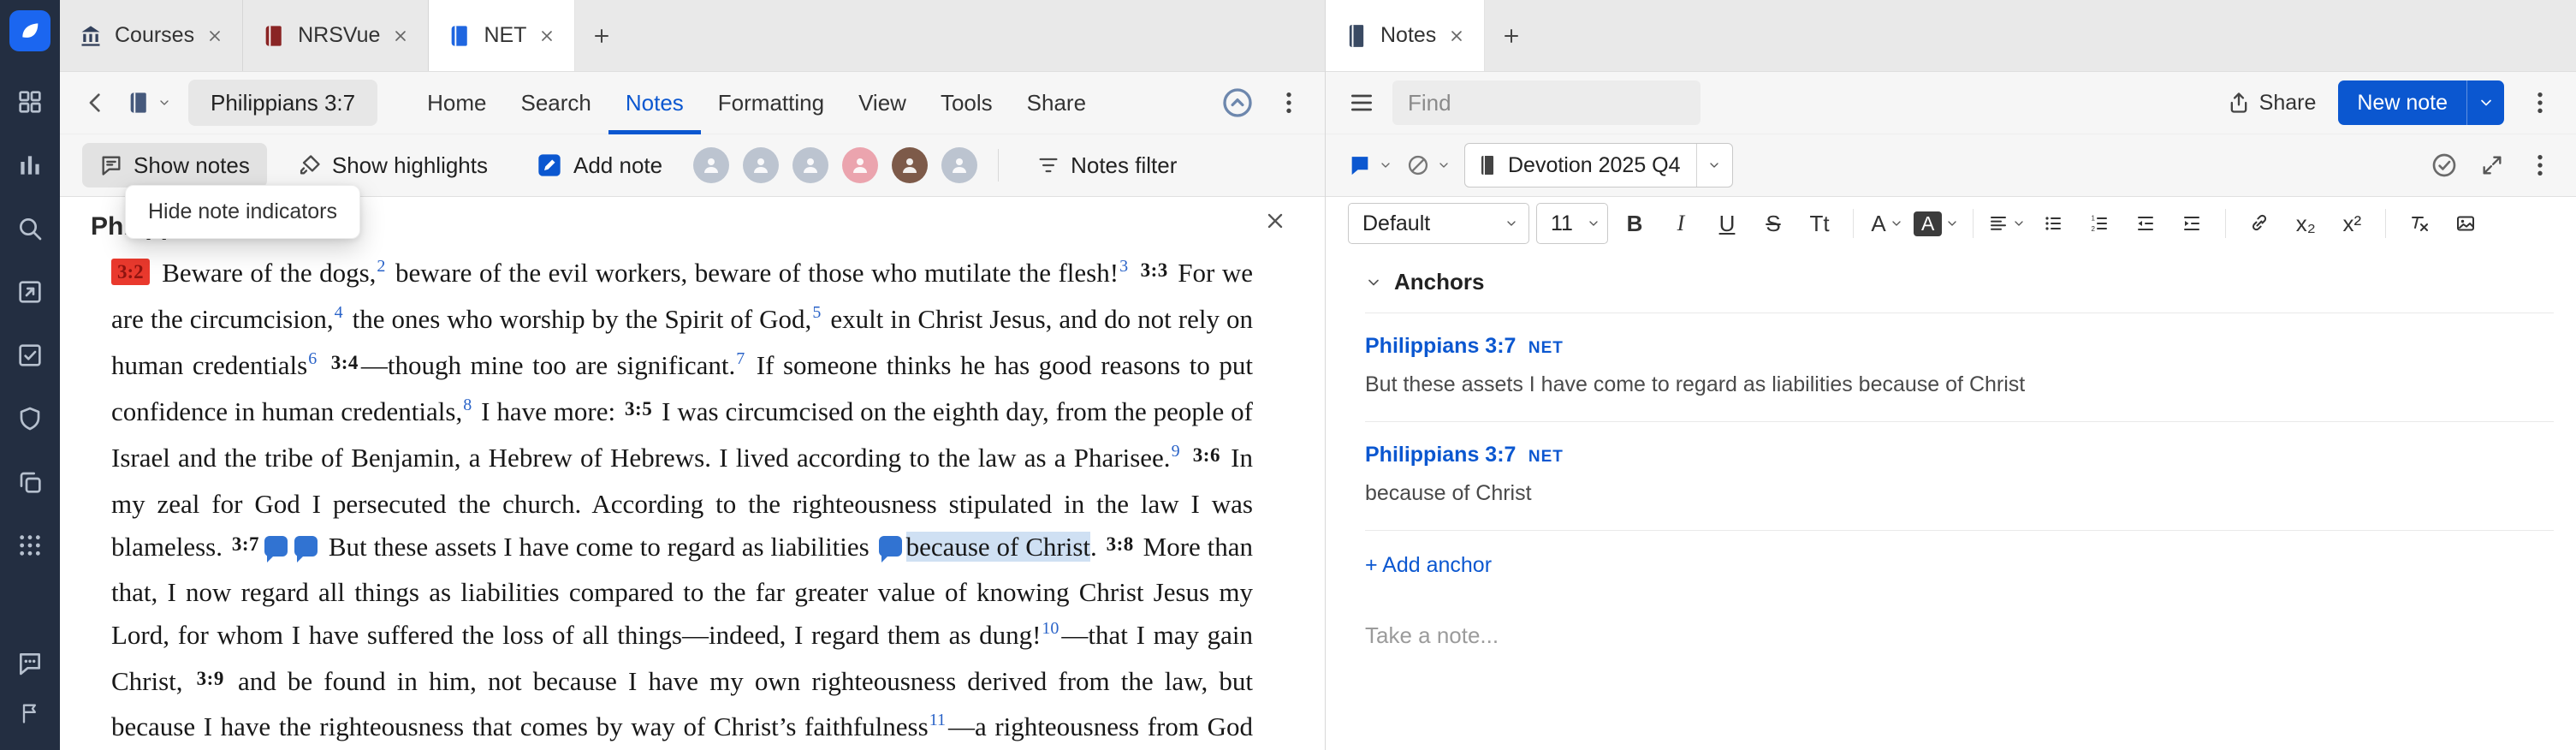 Image resolution: width=2576 pixels, height=750 pixels. What do you see at coordinates (1050, 628) in the screenshot?
I see `footnote-marker: 10` at bounding box center [1050, 628].